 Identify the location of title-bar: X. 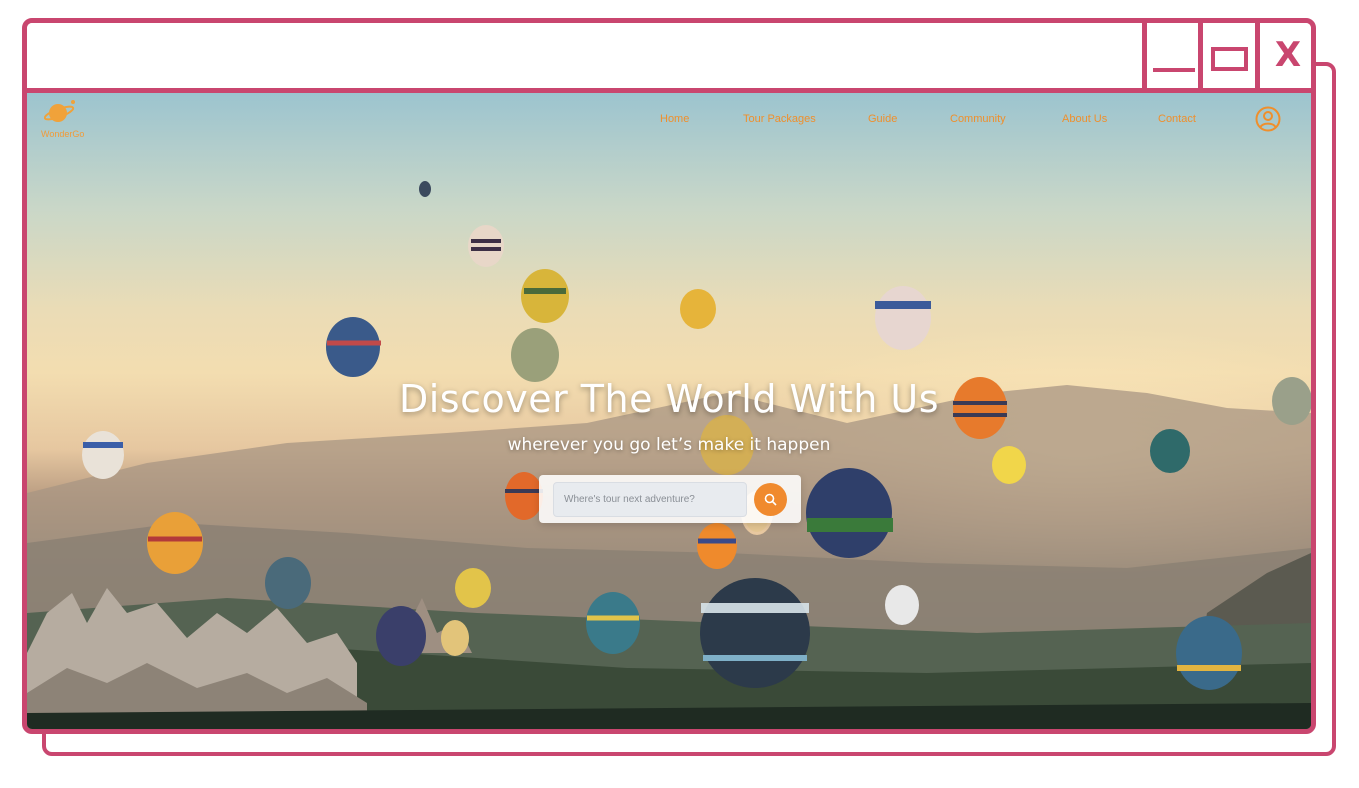
(669, 58).